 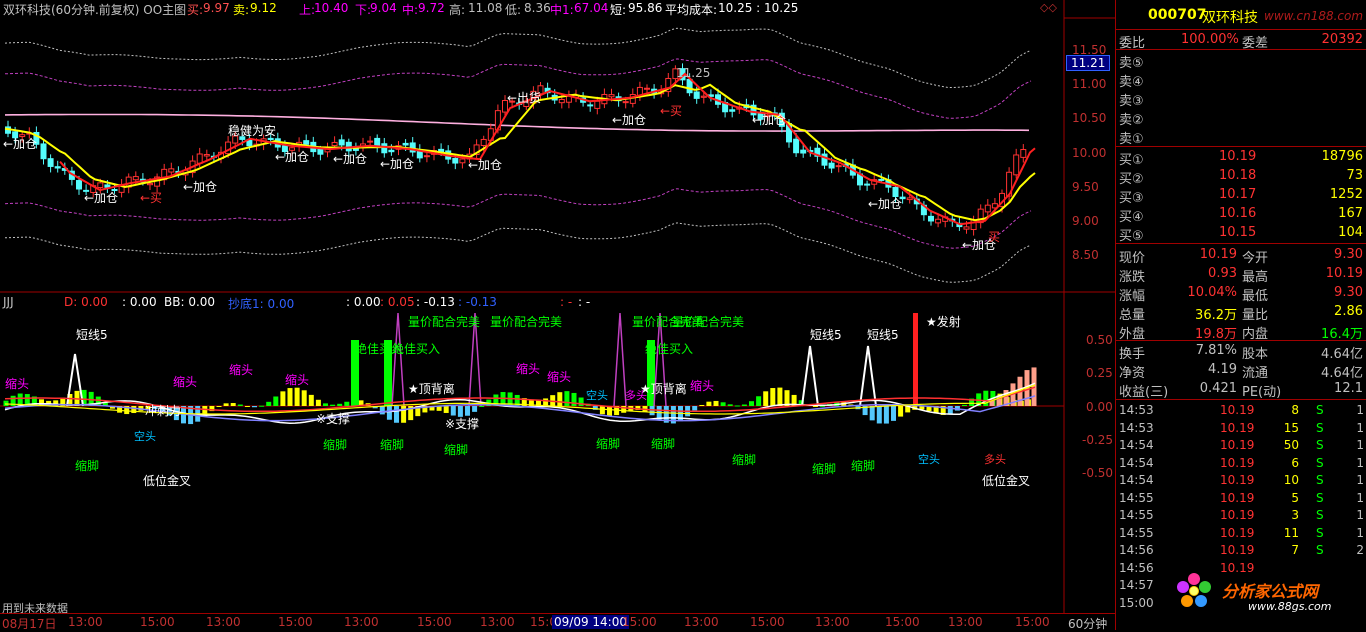 What do you see at coordinates (1099, 407) in the screenshot?
I see `sub-axis-tick: 0.00` at bounding box center [1099, 407].